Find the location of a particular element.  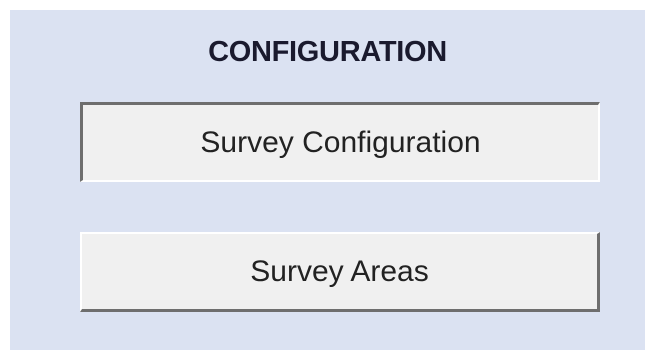

survey-areas-button-label: Survey Areas is located at coordinates (339, 271).